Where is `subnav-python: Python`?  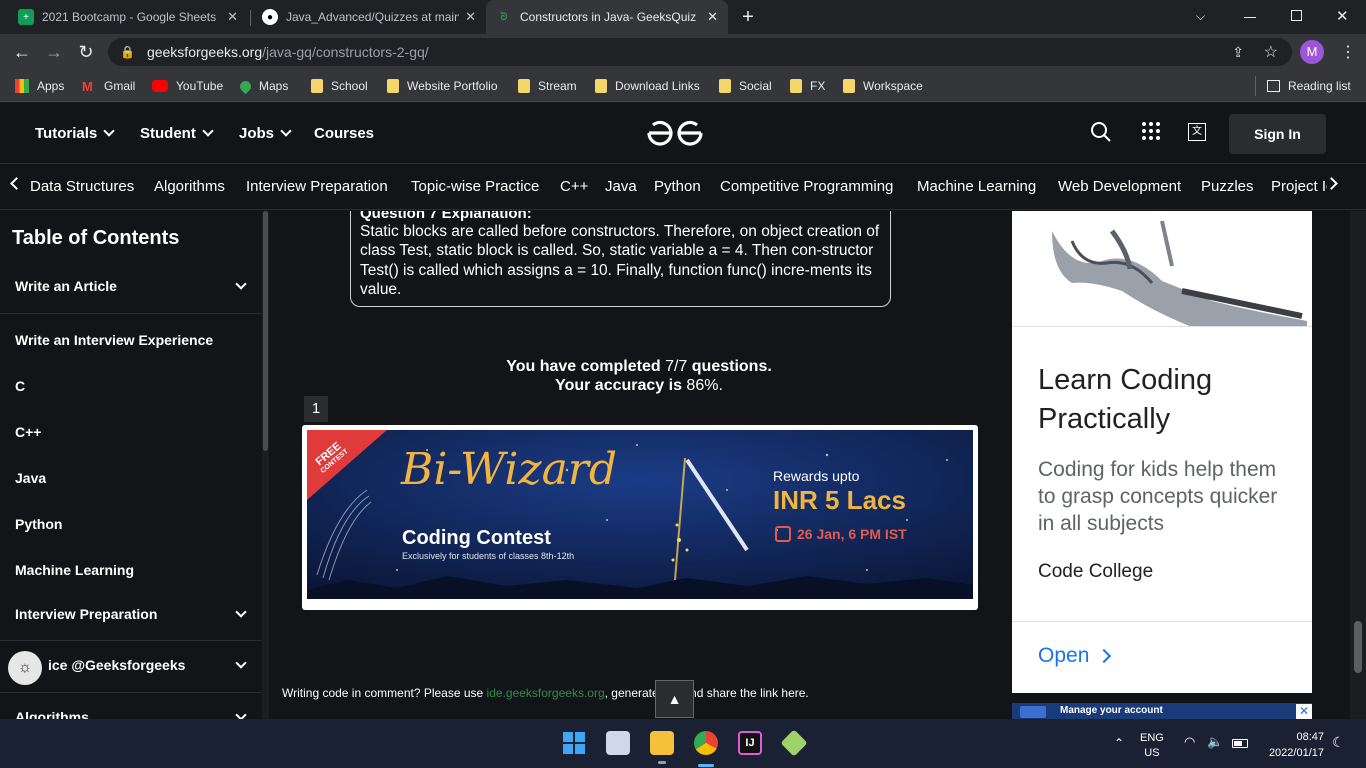 subnav-python: Python is located at coordinates (677, 186).